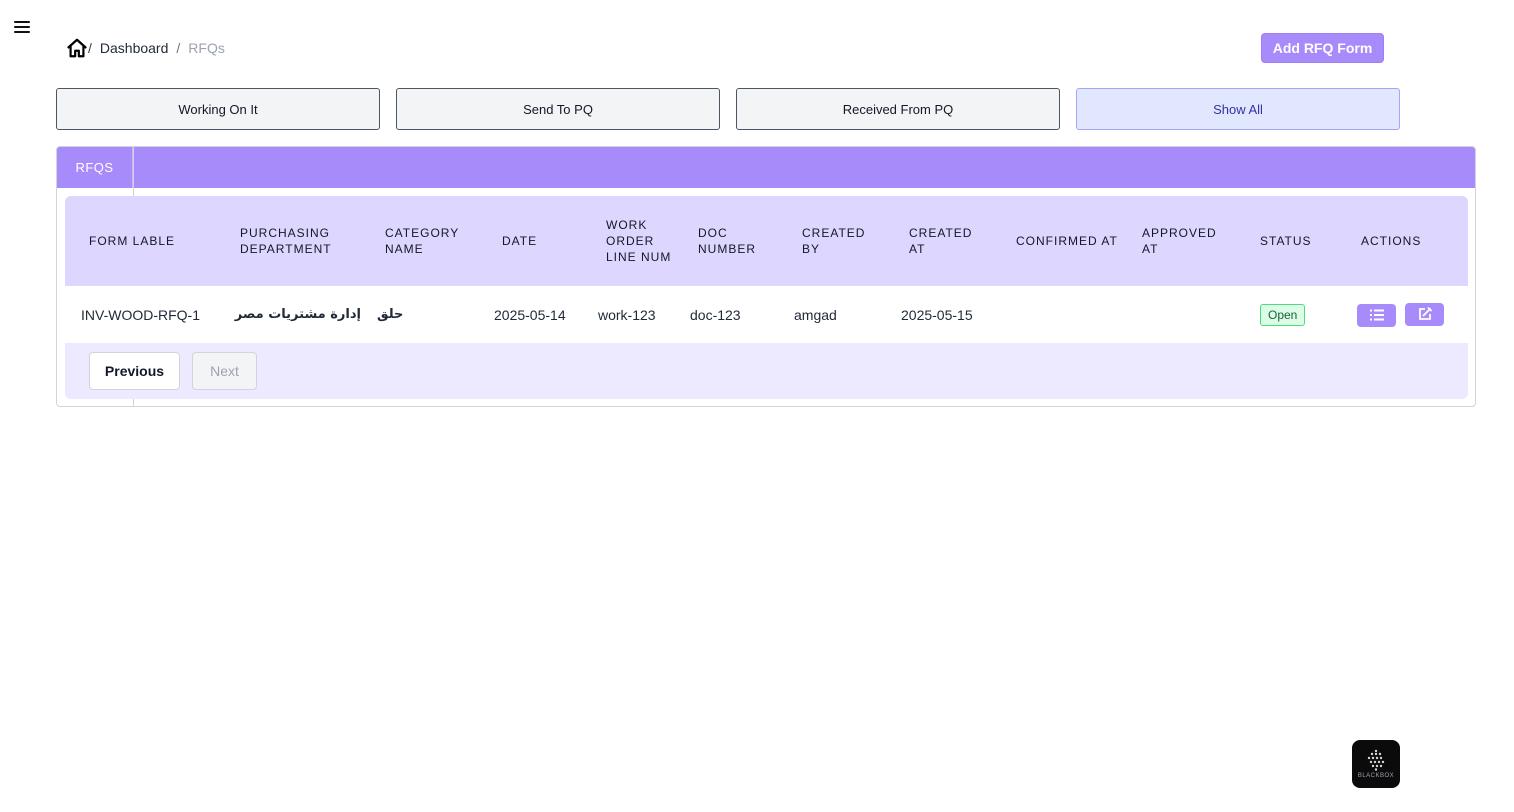 This screenshot has height=812, width=1514. I want to click on pagination: Previous Next, so click(766, 371).